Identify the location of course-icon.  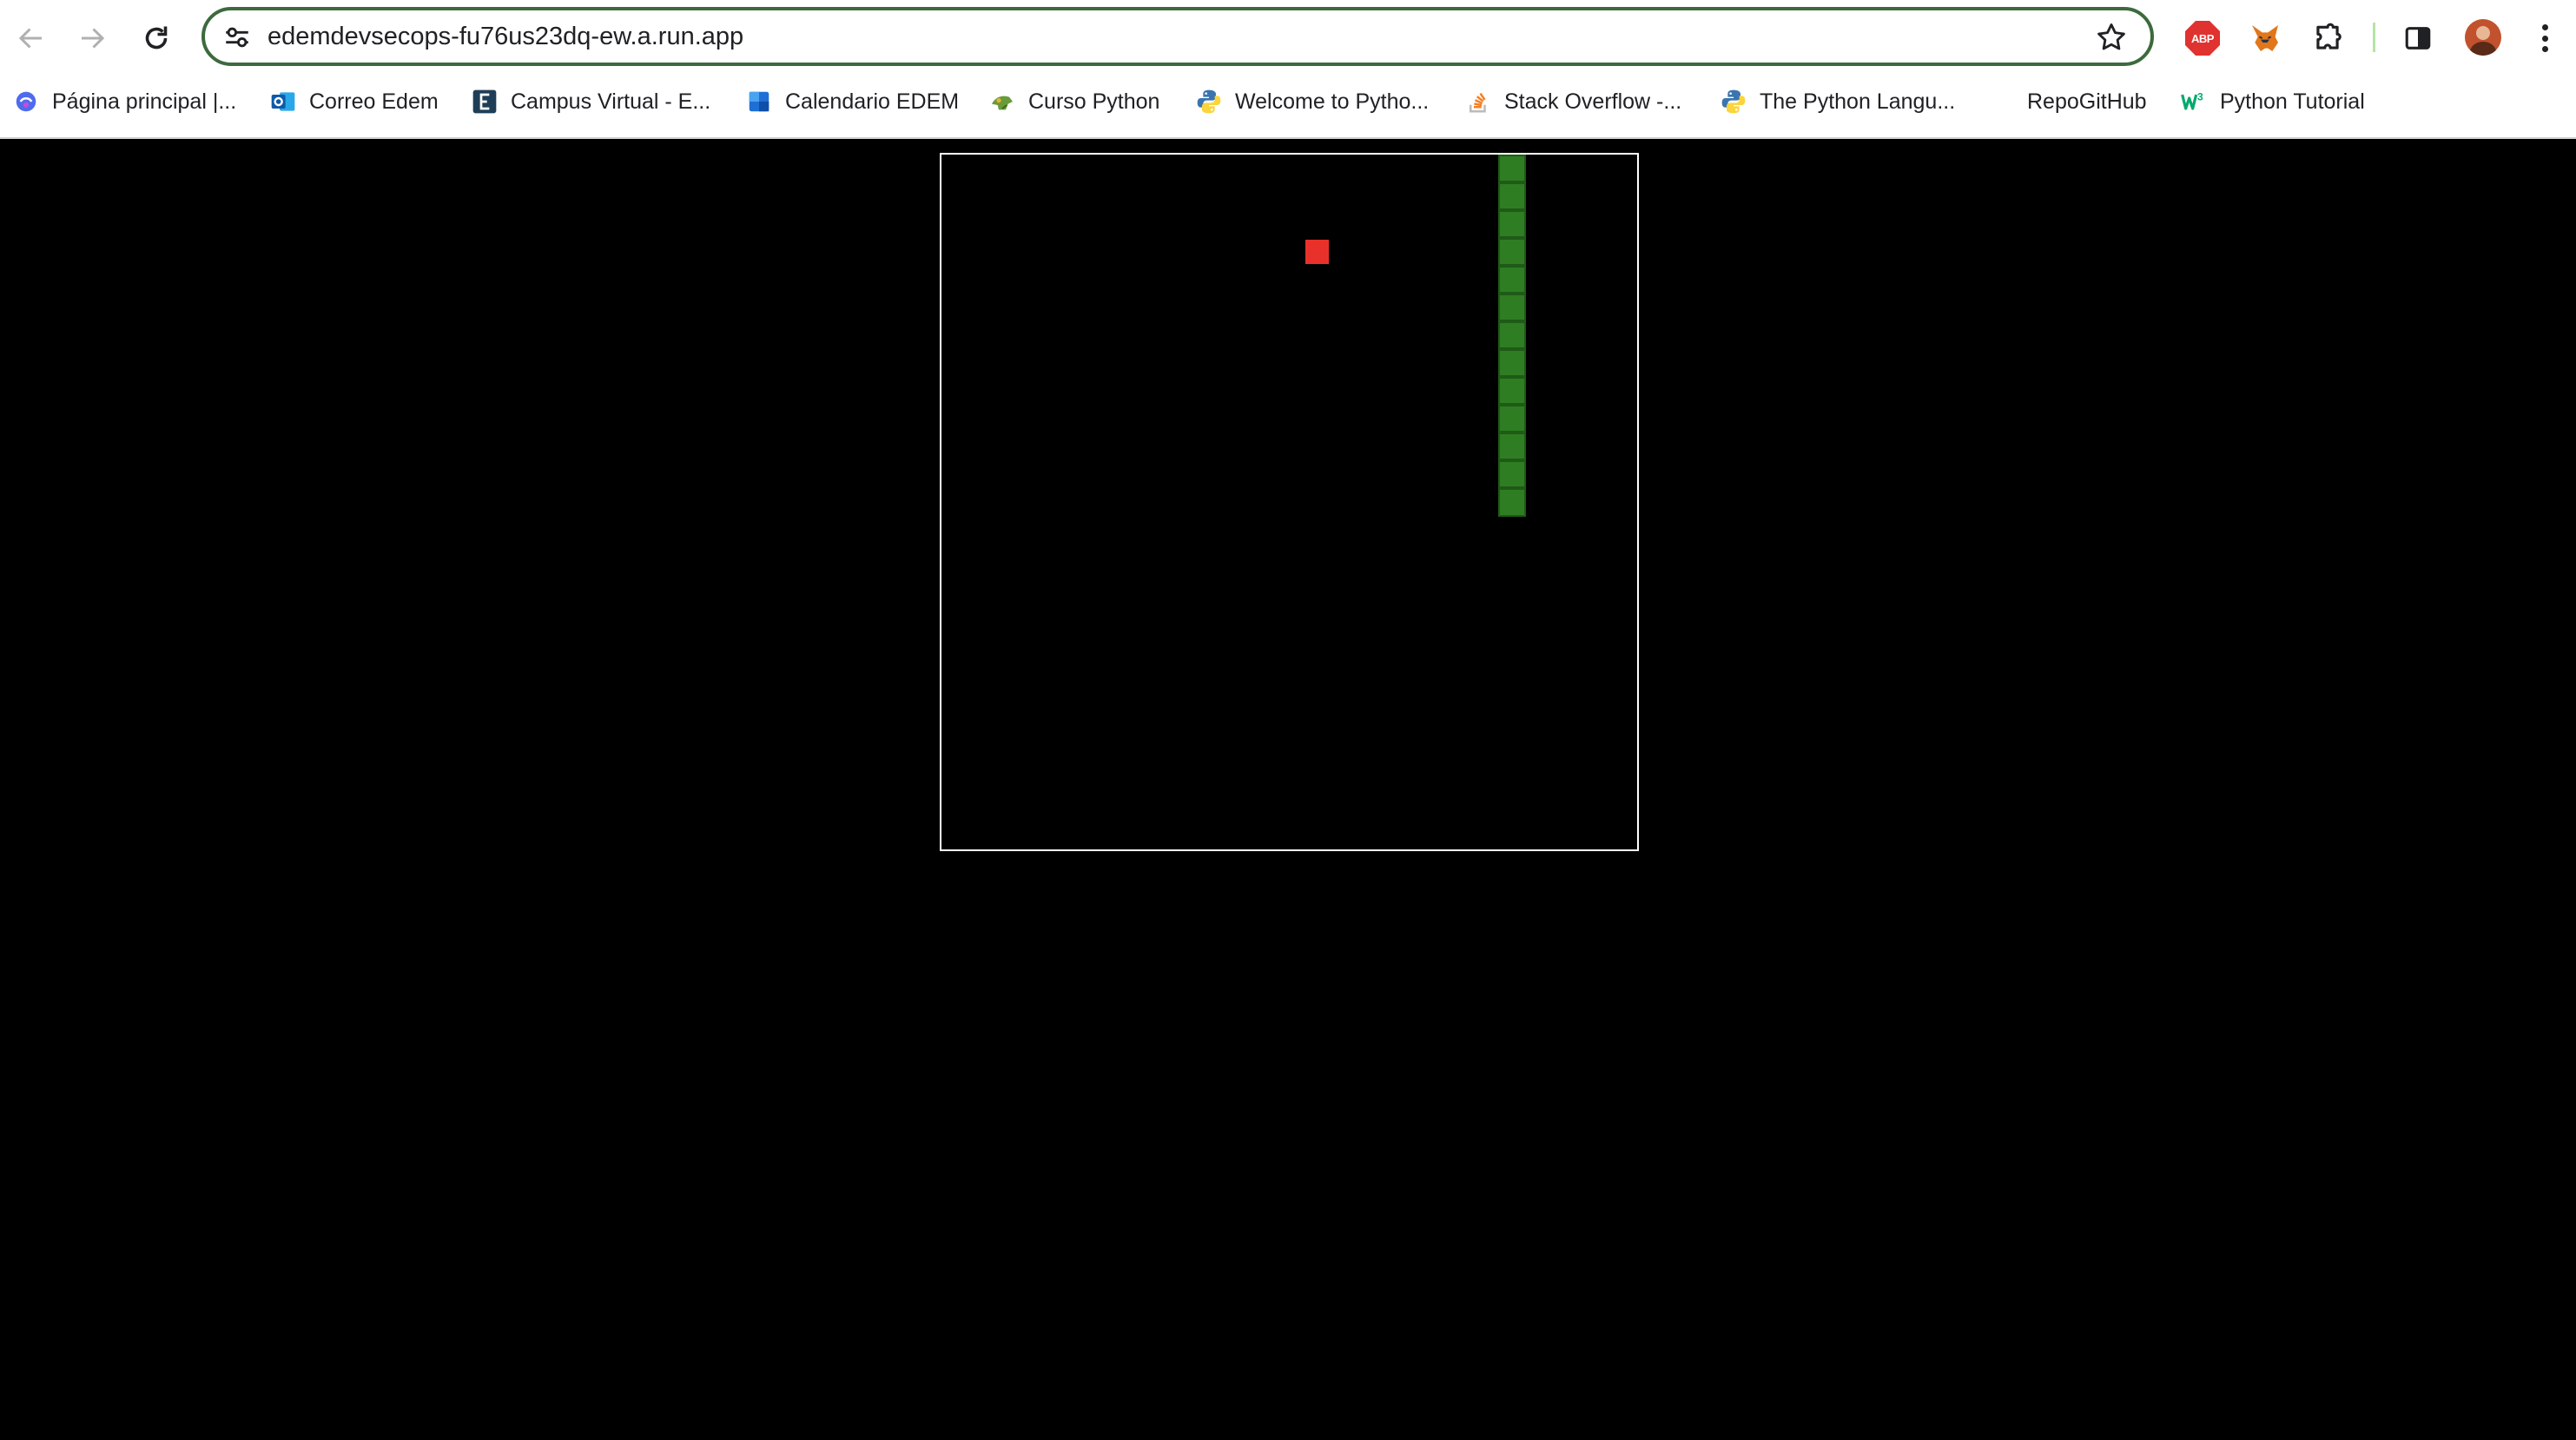
(1002, 102).